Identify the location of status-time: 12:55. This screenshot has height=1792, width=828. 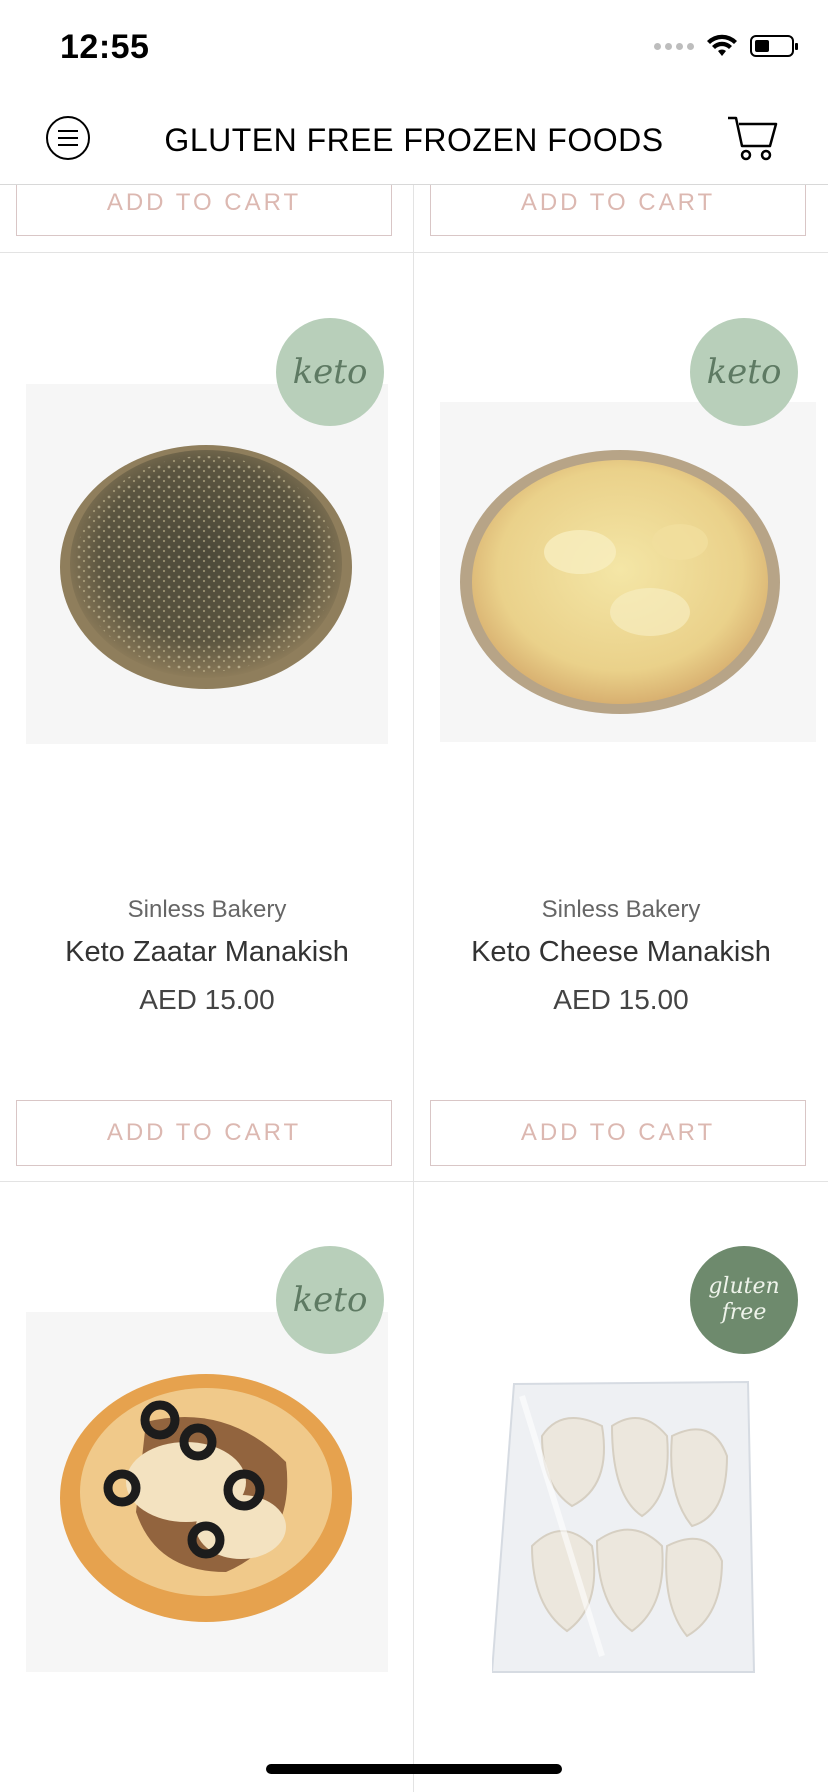
(105, 47).